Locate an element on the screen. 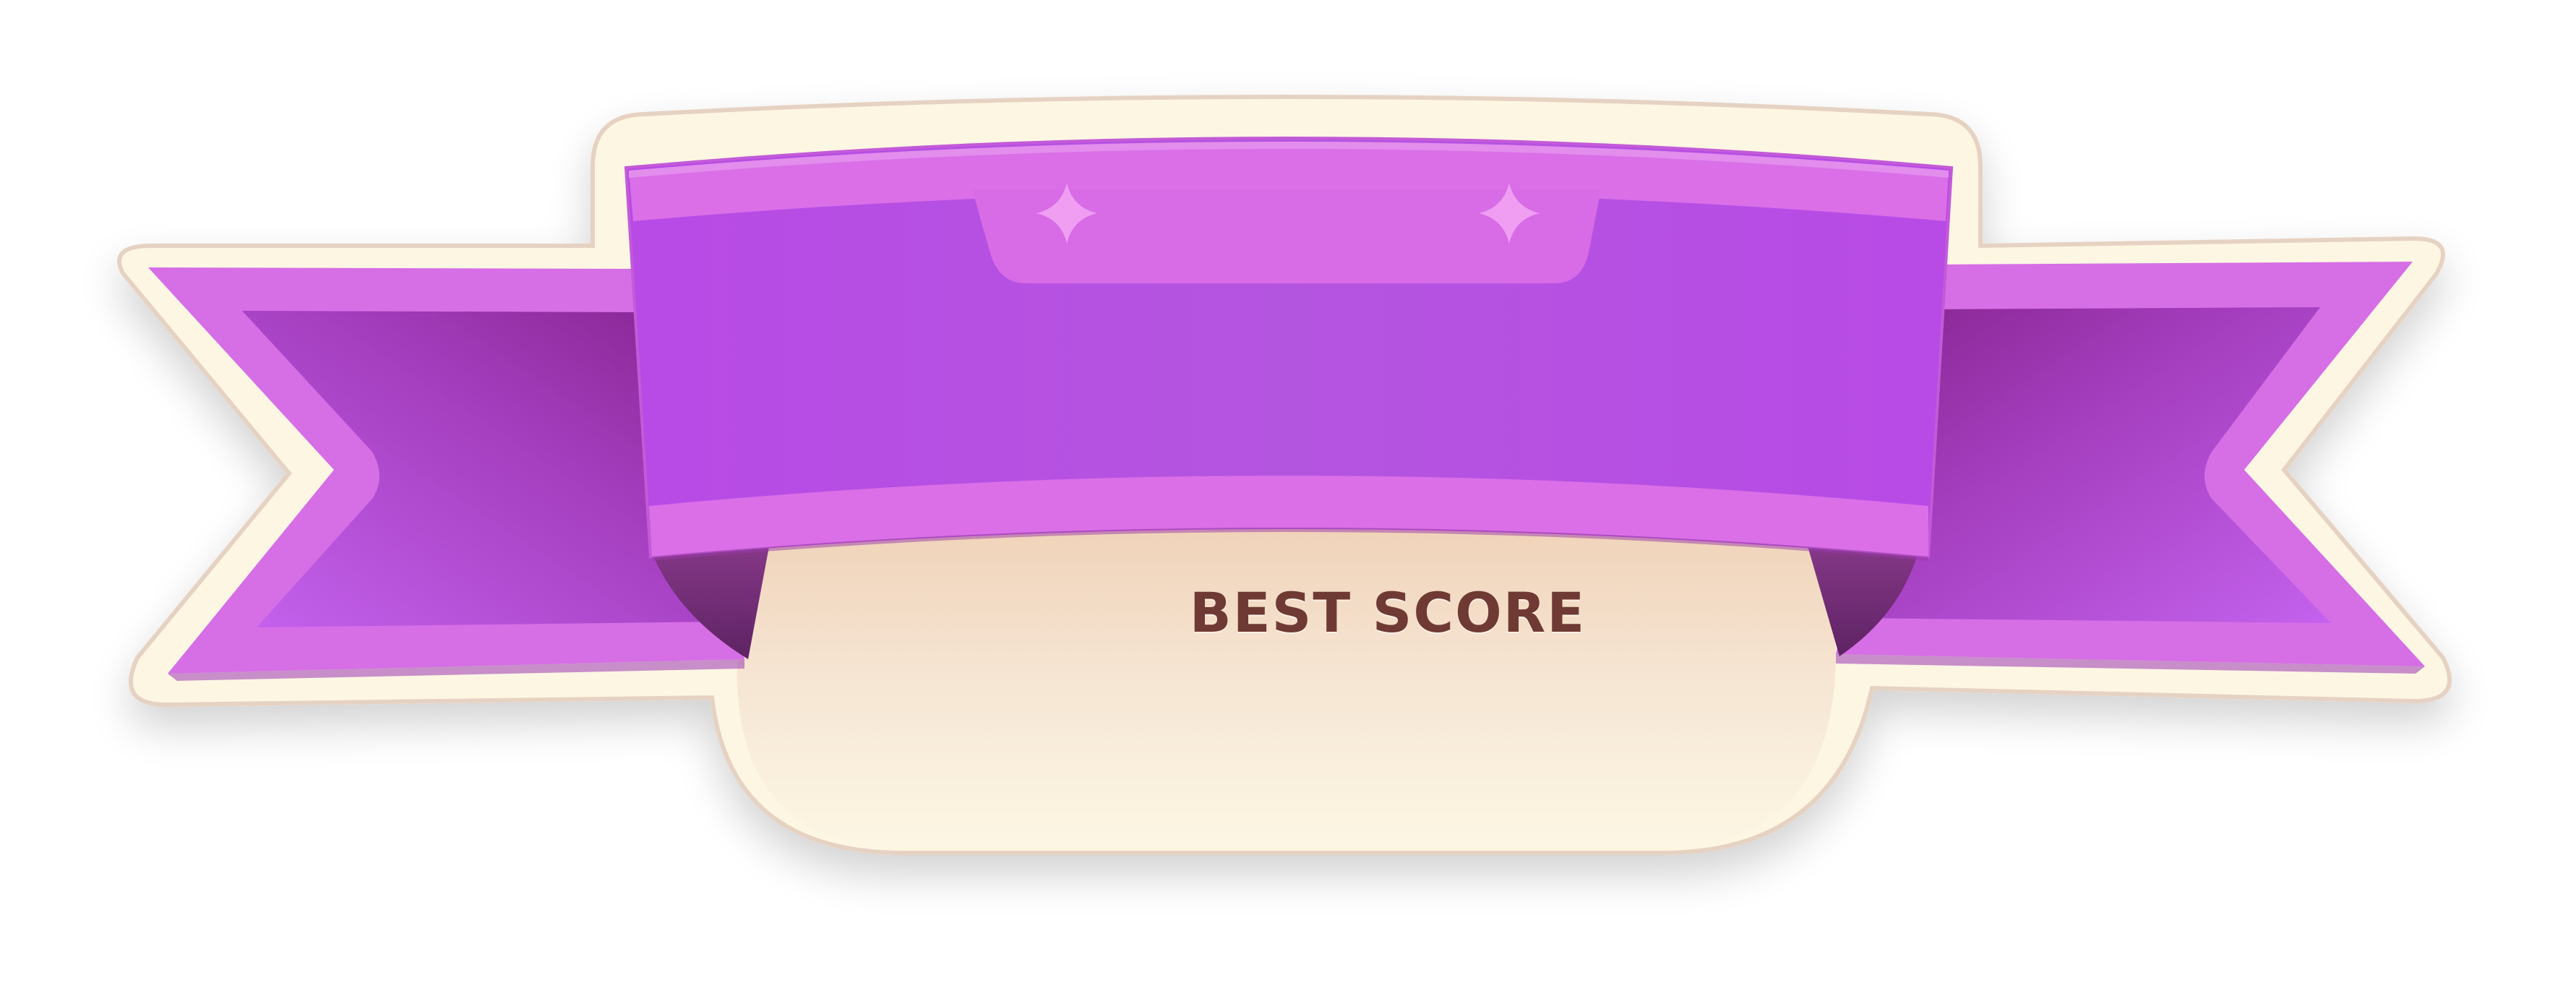 Image resolution: width=2576 pixels, height=983 pixels. best-score-label: BEST SCORE is located at coordinates (1388, 612).